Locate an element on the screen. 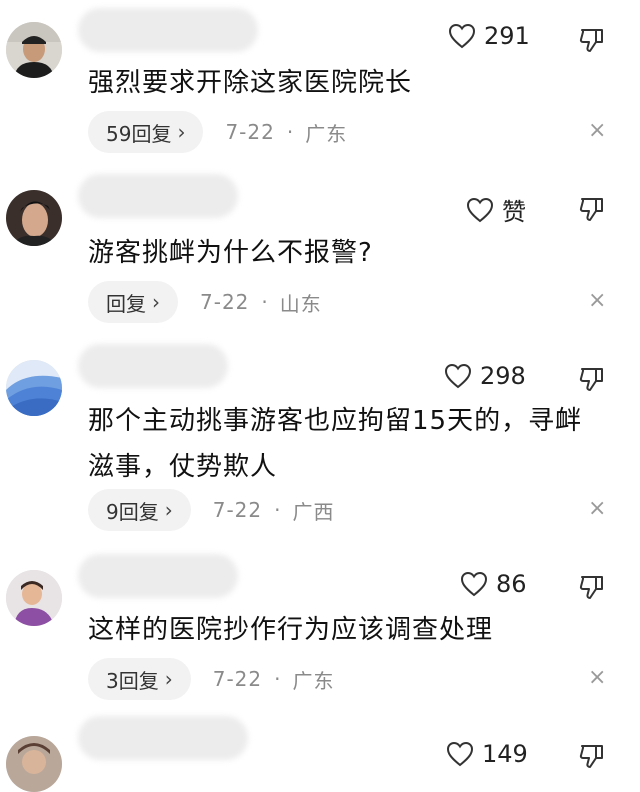 This screenshot has width=640, height=792. reply-button: 9回复 › is located at coordinates (139, 510).